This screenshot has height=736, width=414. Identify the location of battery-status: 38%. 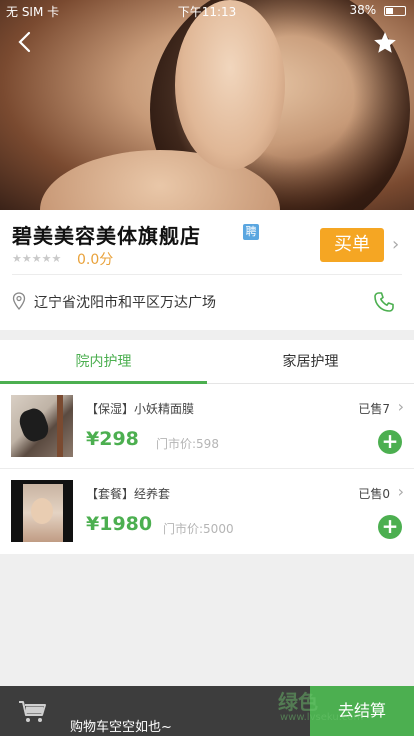
(377, 10).